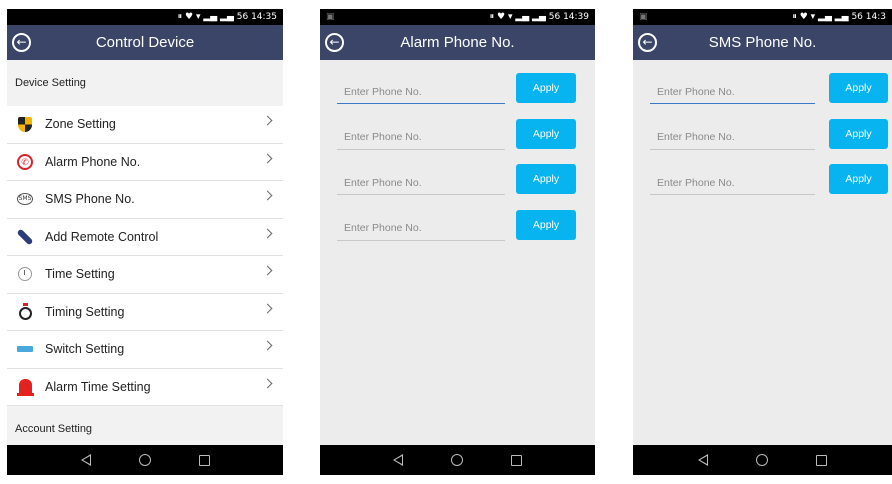 The height and width of the screenshot is (484, 892). Describe the element at coordinates (145, 200) in the screenshot. I see `menu-item-sms-phone: SMS SMS Phone No.` at that location.